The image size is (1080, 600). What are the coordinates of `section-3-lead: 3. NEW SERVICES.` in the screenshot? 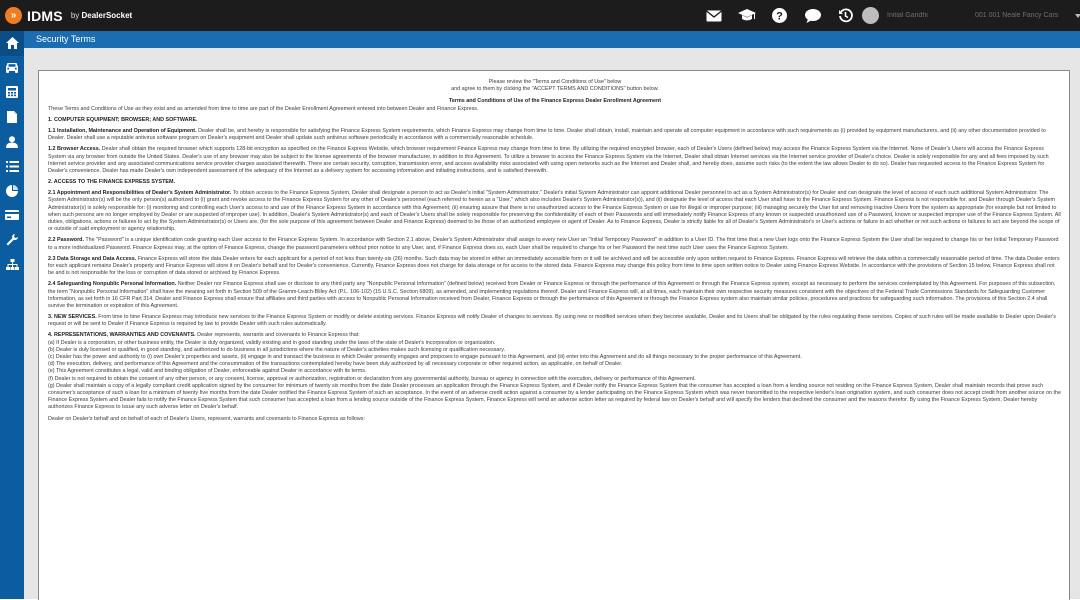 It's located at (72, 317).